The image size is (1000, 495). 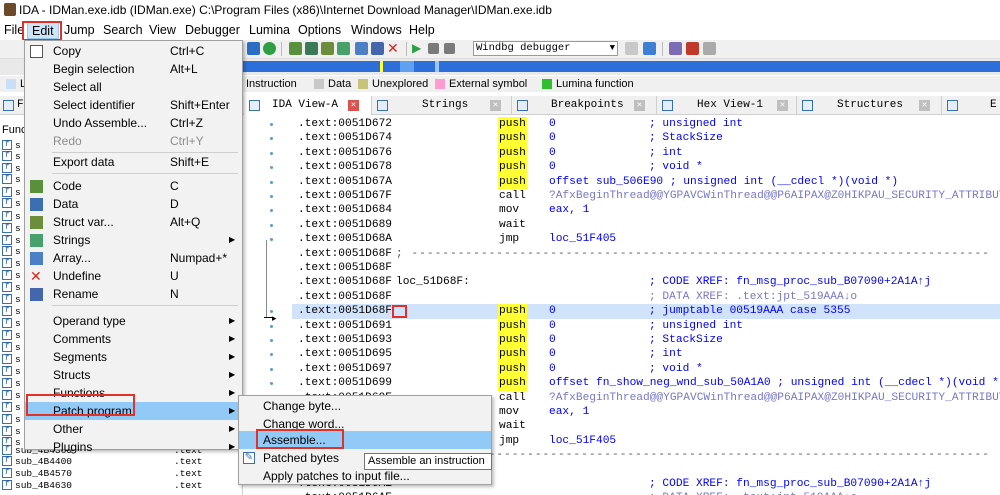 What do you see at coordinates (646, 124) in the screenshot?
I see `code-line: .text:0051D672 push 0 ; unsigned int` at bounding box center [646, 124].